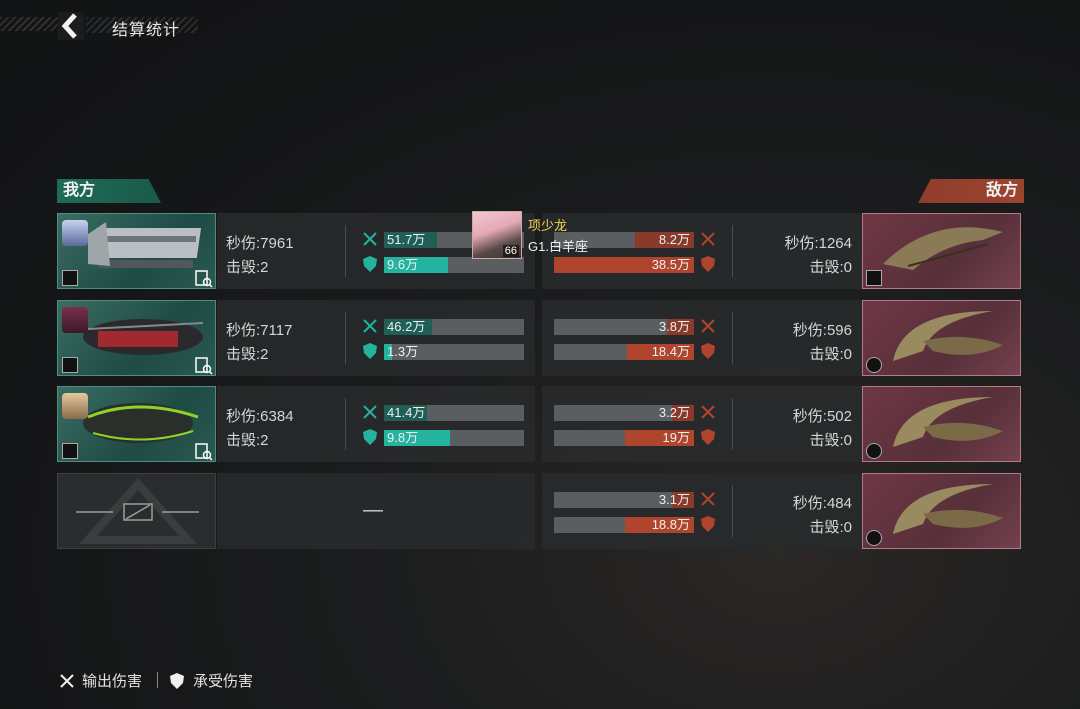  I want to click on decor-hatch, so click(30, 24).